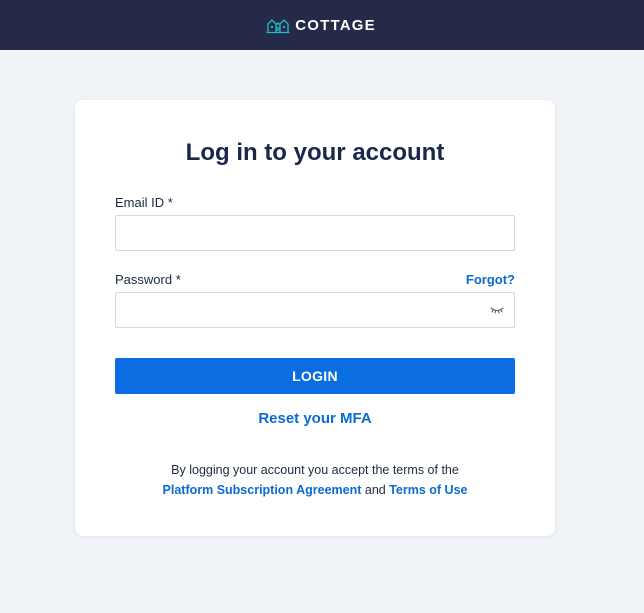 The image size is (644, 613). I want to click on brand-logo: COTTAGE, so click(321, 25).